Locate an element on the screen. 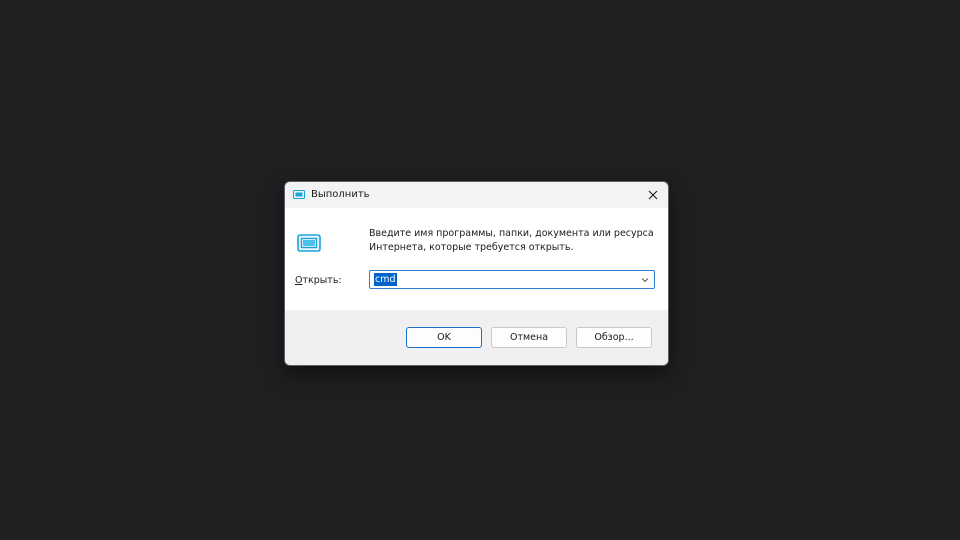 The height and width of the screenshot is (540, 960). open-label: Открыть: is located at coordinates (318, 280).